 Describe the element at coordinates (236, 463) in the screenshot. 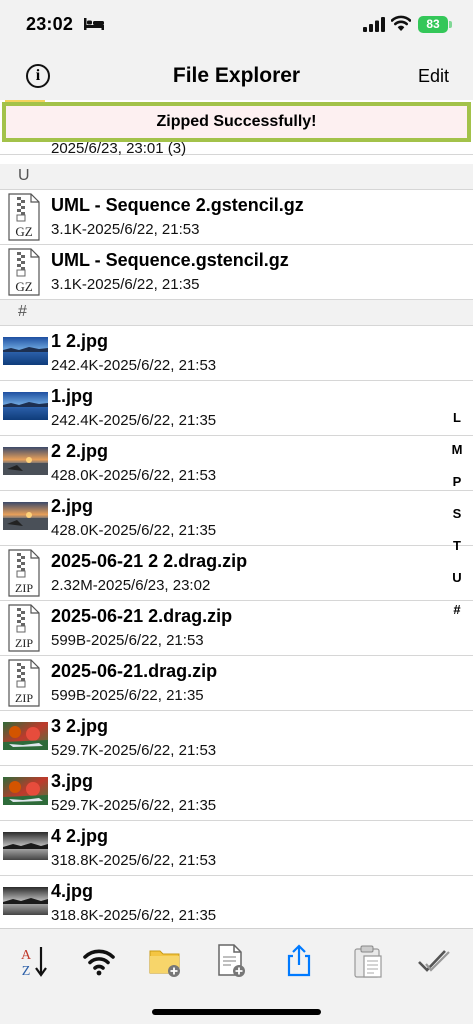

I see `file-row: 2 2.jpg 428.0K-2025/6/22, 21:53` at that location.